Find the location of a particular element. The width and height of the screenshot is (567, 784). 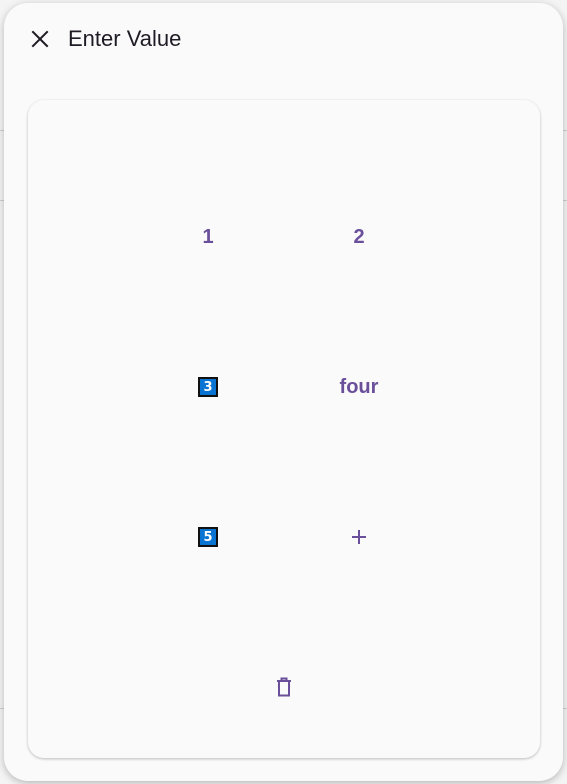

key-four: four is located at coordinates (359, 387).